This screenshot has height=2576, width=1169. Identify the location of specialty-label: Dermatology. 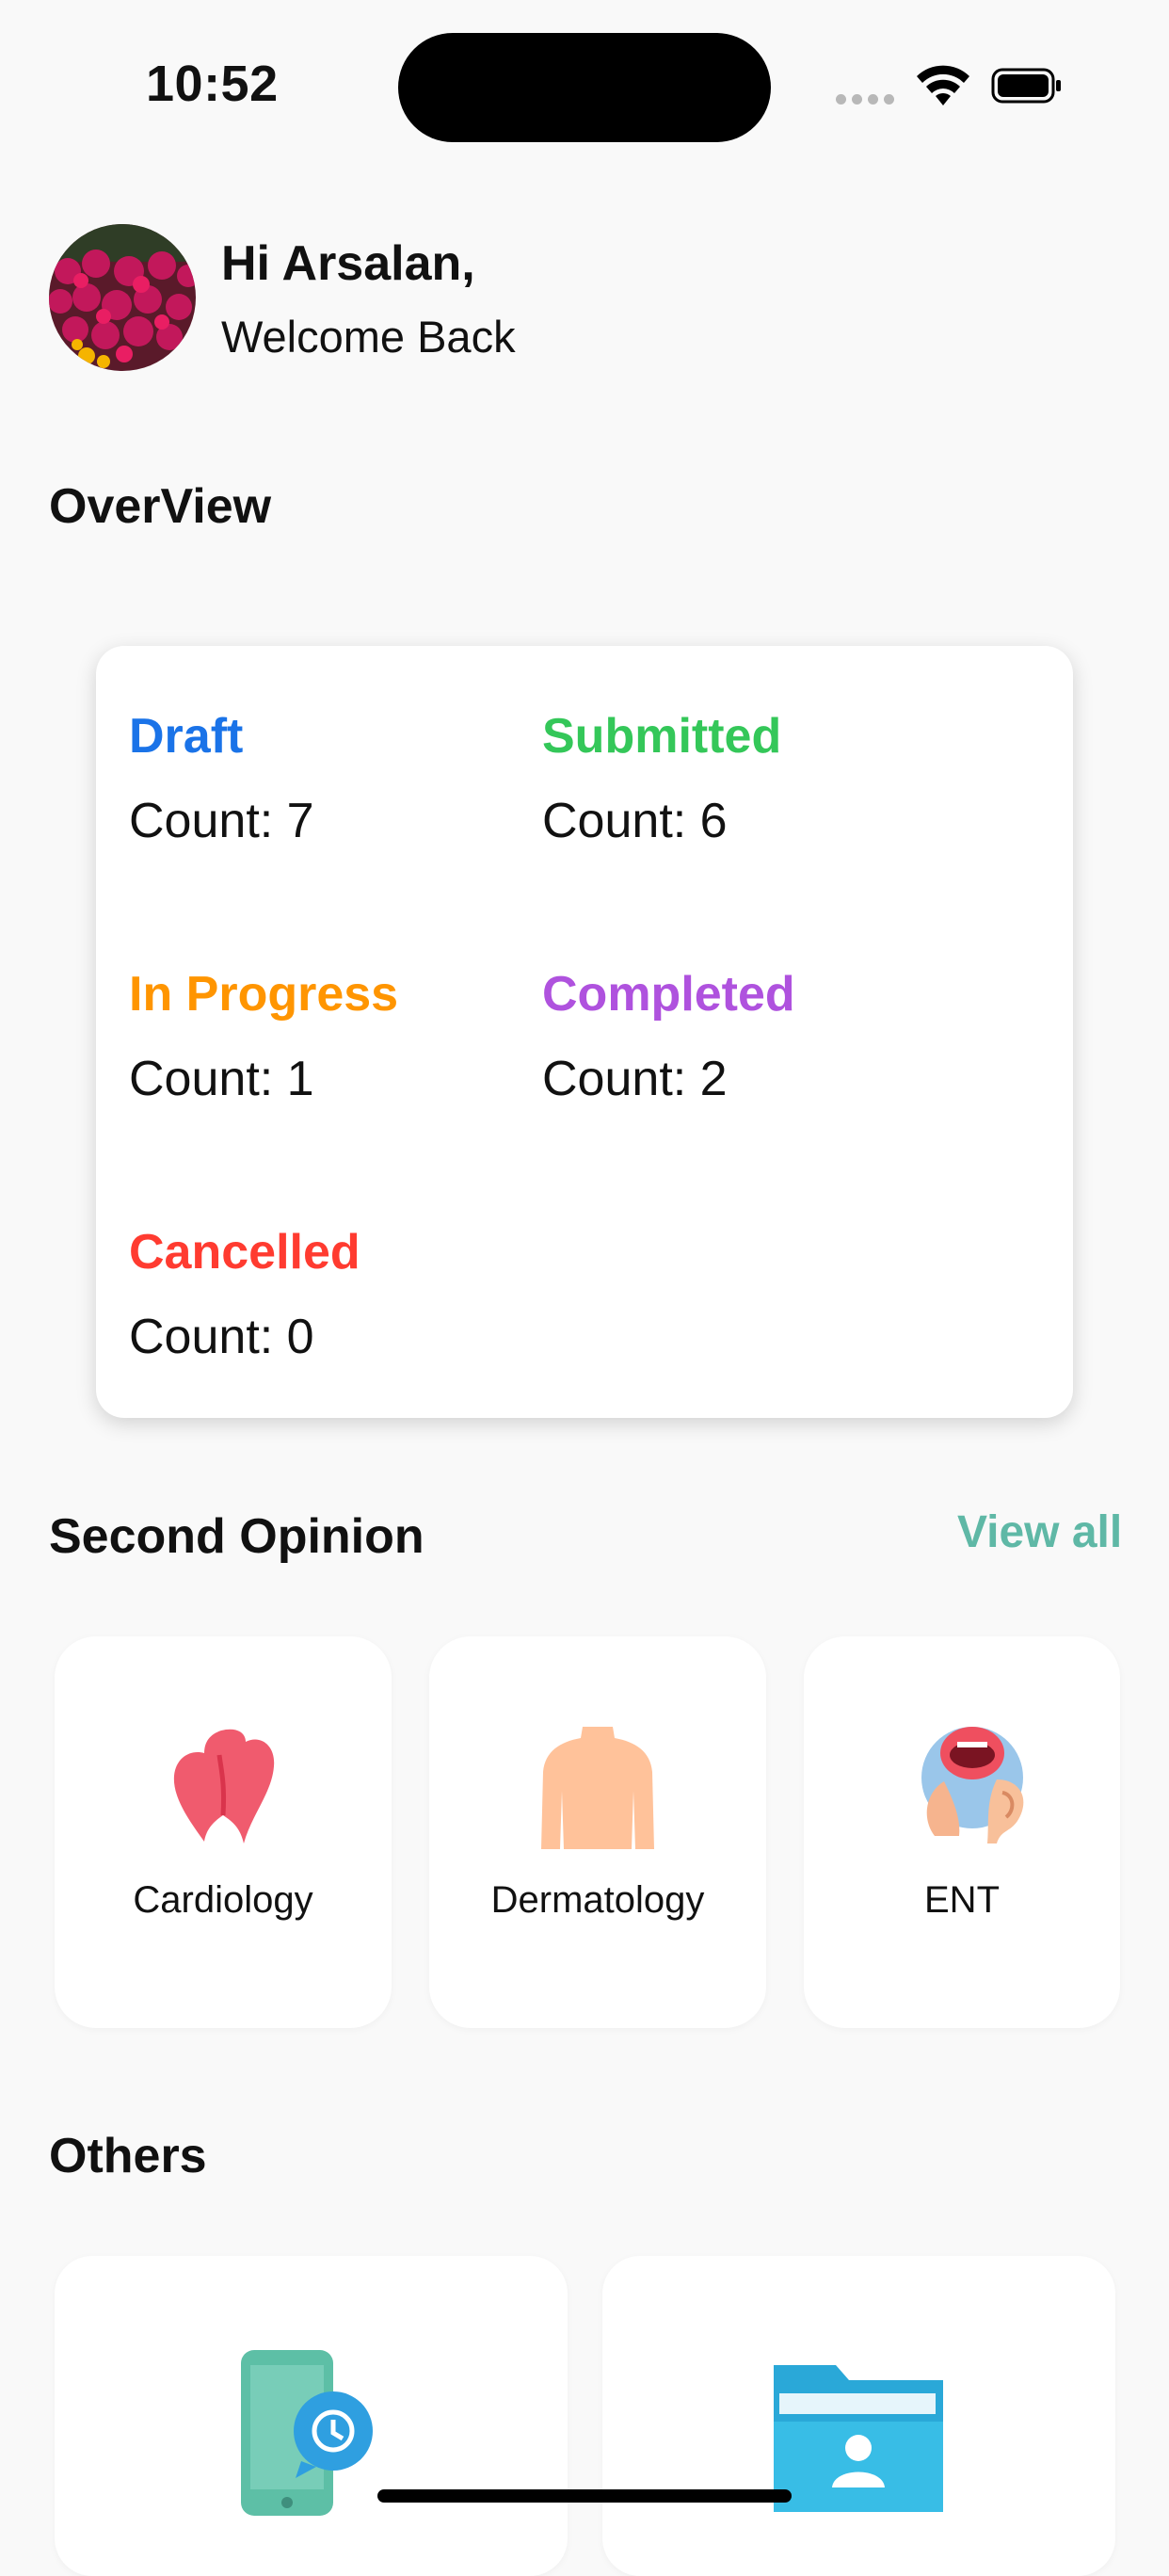
(597, 1900).